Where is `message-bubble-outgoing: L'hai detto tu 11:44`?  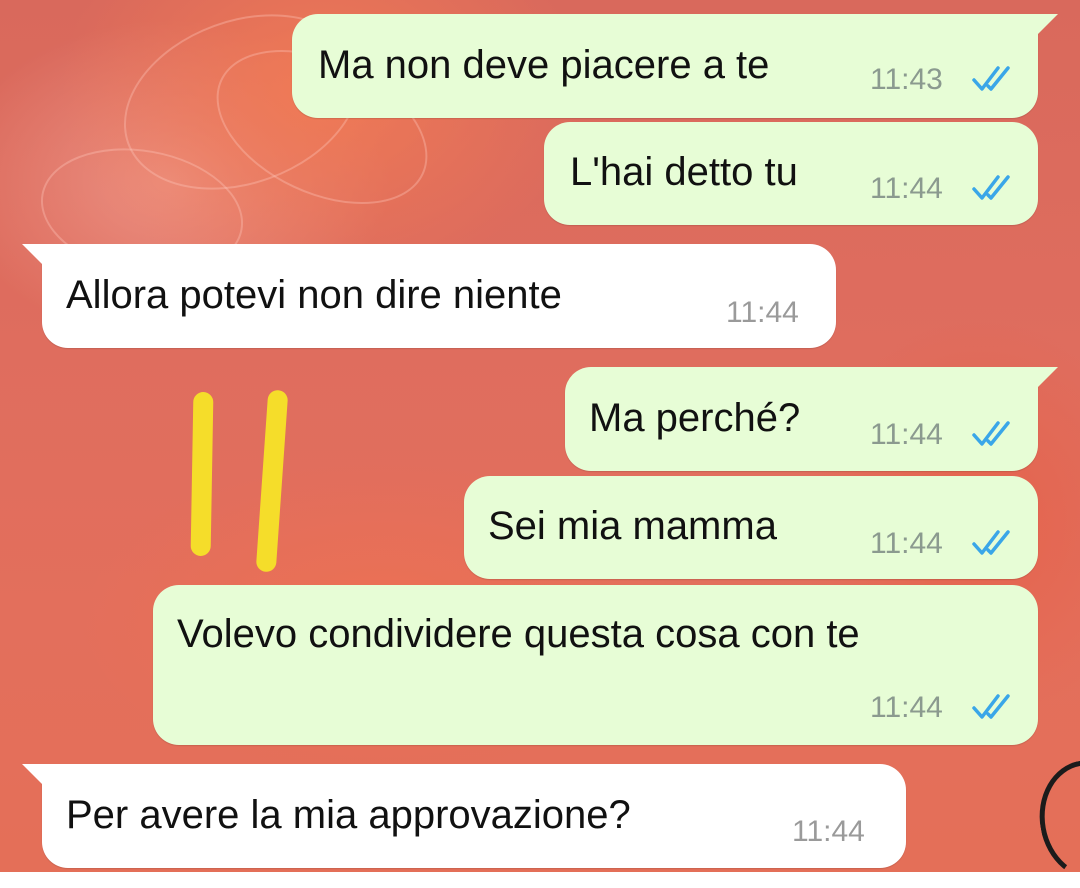
message-bubble-outgoing: L'hai detto tu 11:44 is located at coordinates (791, 173).